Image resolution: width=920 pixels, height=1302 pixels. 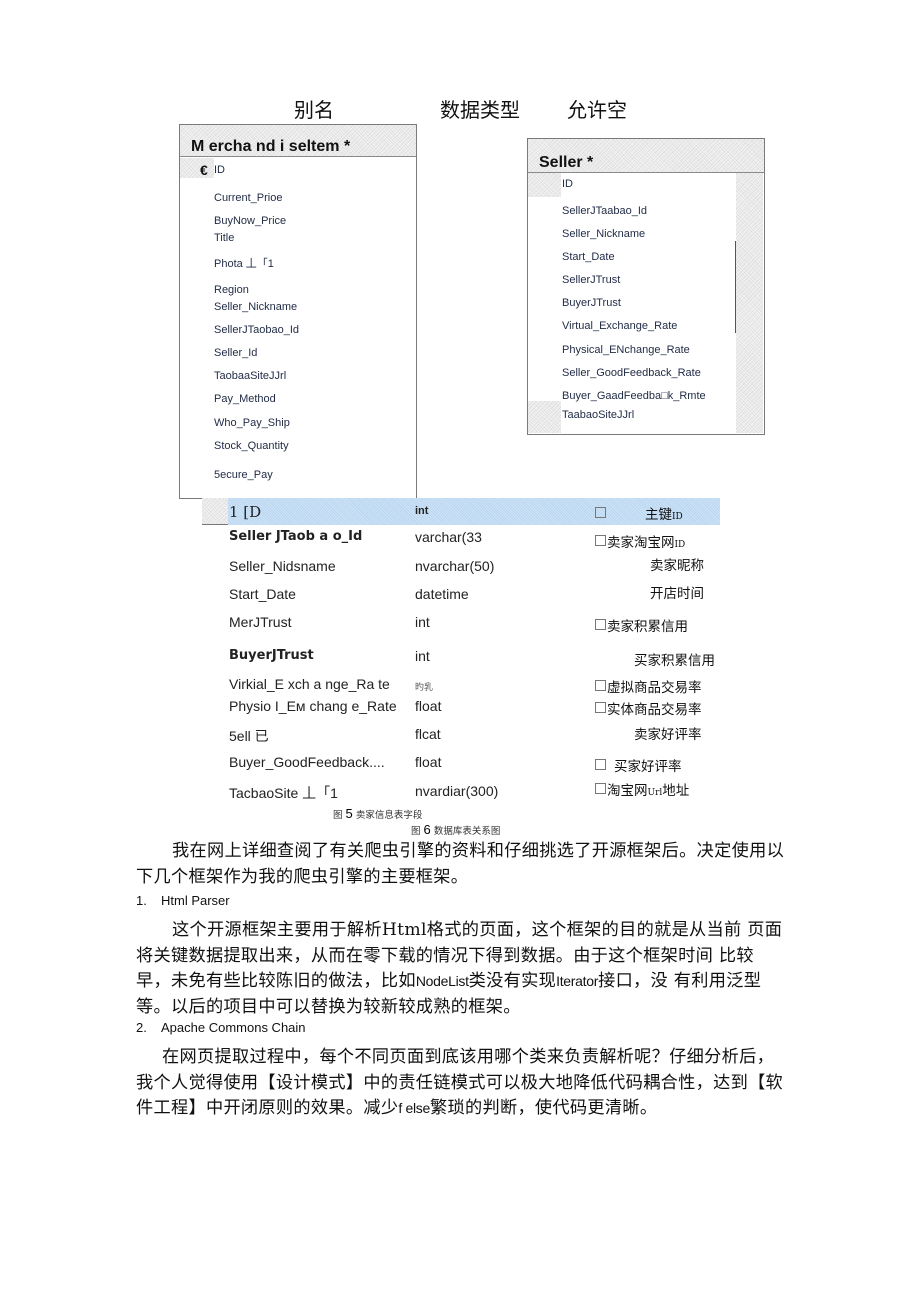 I want to click on seller-field: SellerJTrust, so click(x=591, y=280).